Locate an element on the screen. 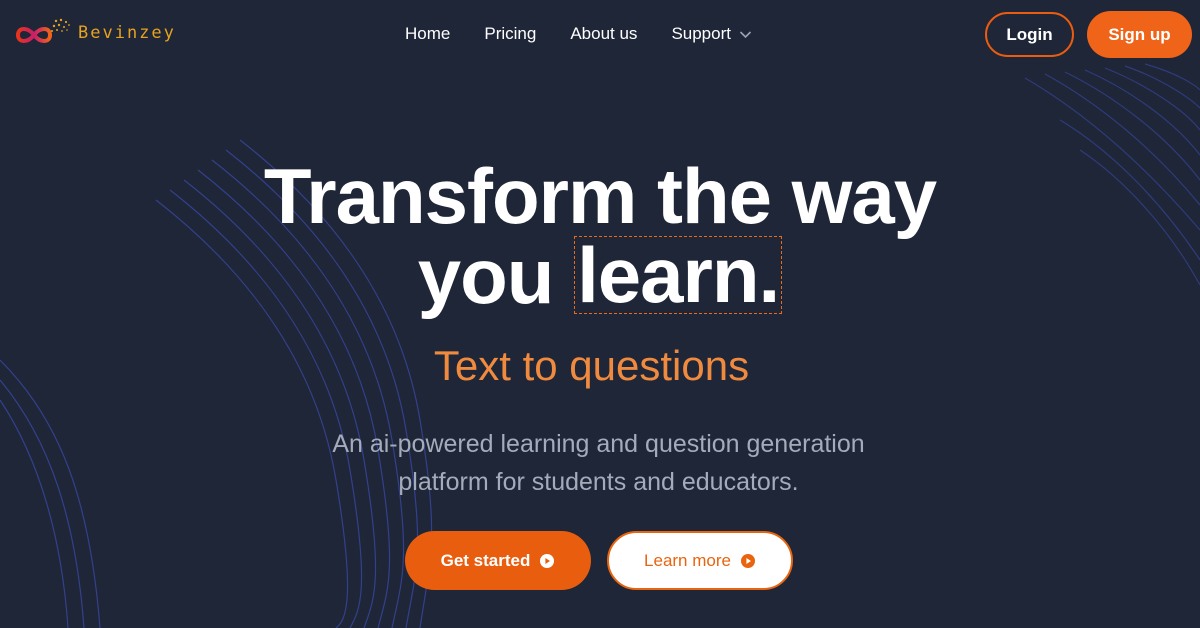 The image size is (1200, 628). hero-title-prefix: you is located at coordinates (486, 276).